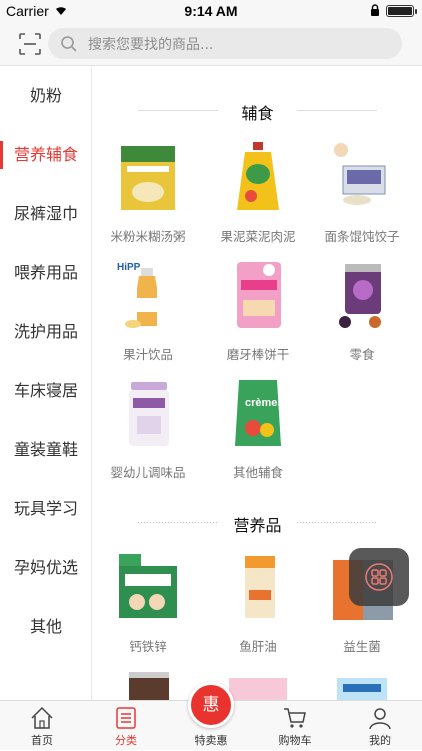 The height and width of the screenshot is (751, 422). What do you see at coordinates (295, 740) in the screenshot?
I see `tab-label: 购物车` at bounding box center [295, 740].